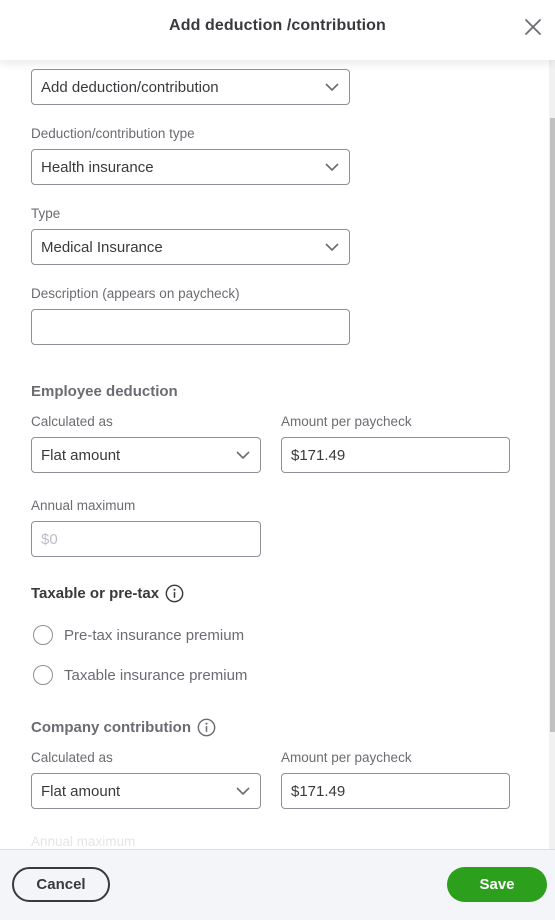 The height and width of the screenshot is (920, 555). What do you see at coordinates (156, 675) in the screenshot?
I see `radio-label: Taxable insurance premium` at bounding box center [156, 675].